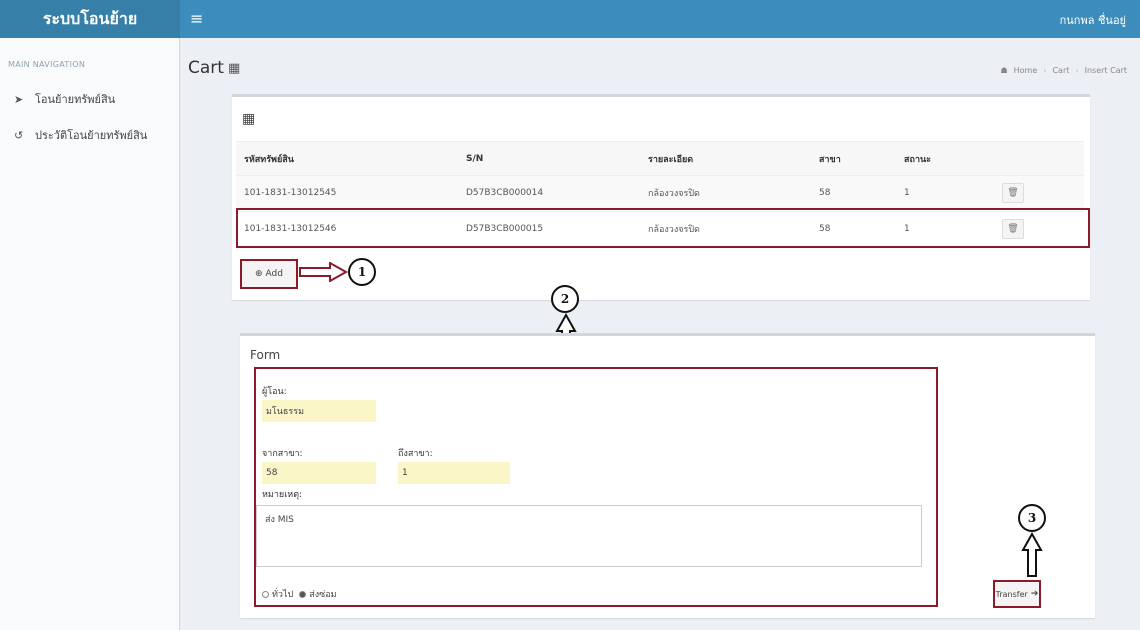 Image resolution: width=1140 pixels, height=630 pixels. What do you see at coordinates (1093, 20) in the screenshot?
I see `user-menu: กนกพล ชื่นอยู่` at bounding box center [1093, 20].